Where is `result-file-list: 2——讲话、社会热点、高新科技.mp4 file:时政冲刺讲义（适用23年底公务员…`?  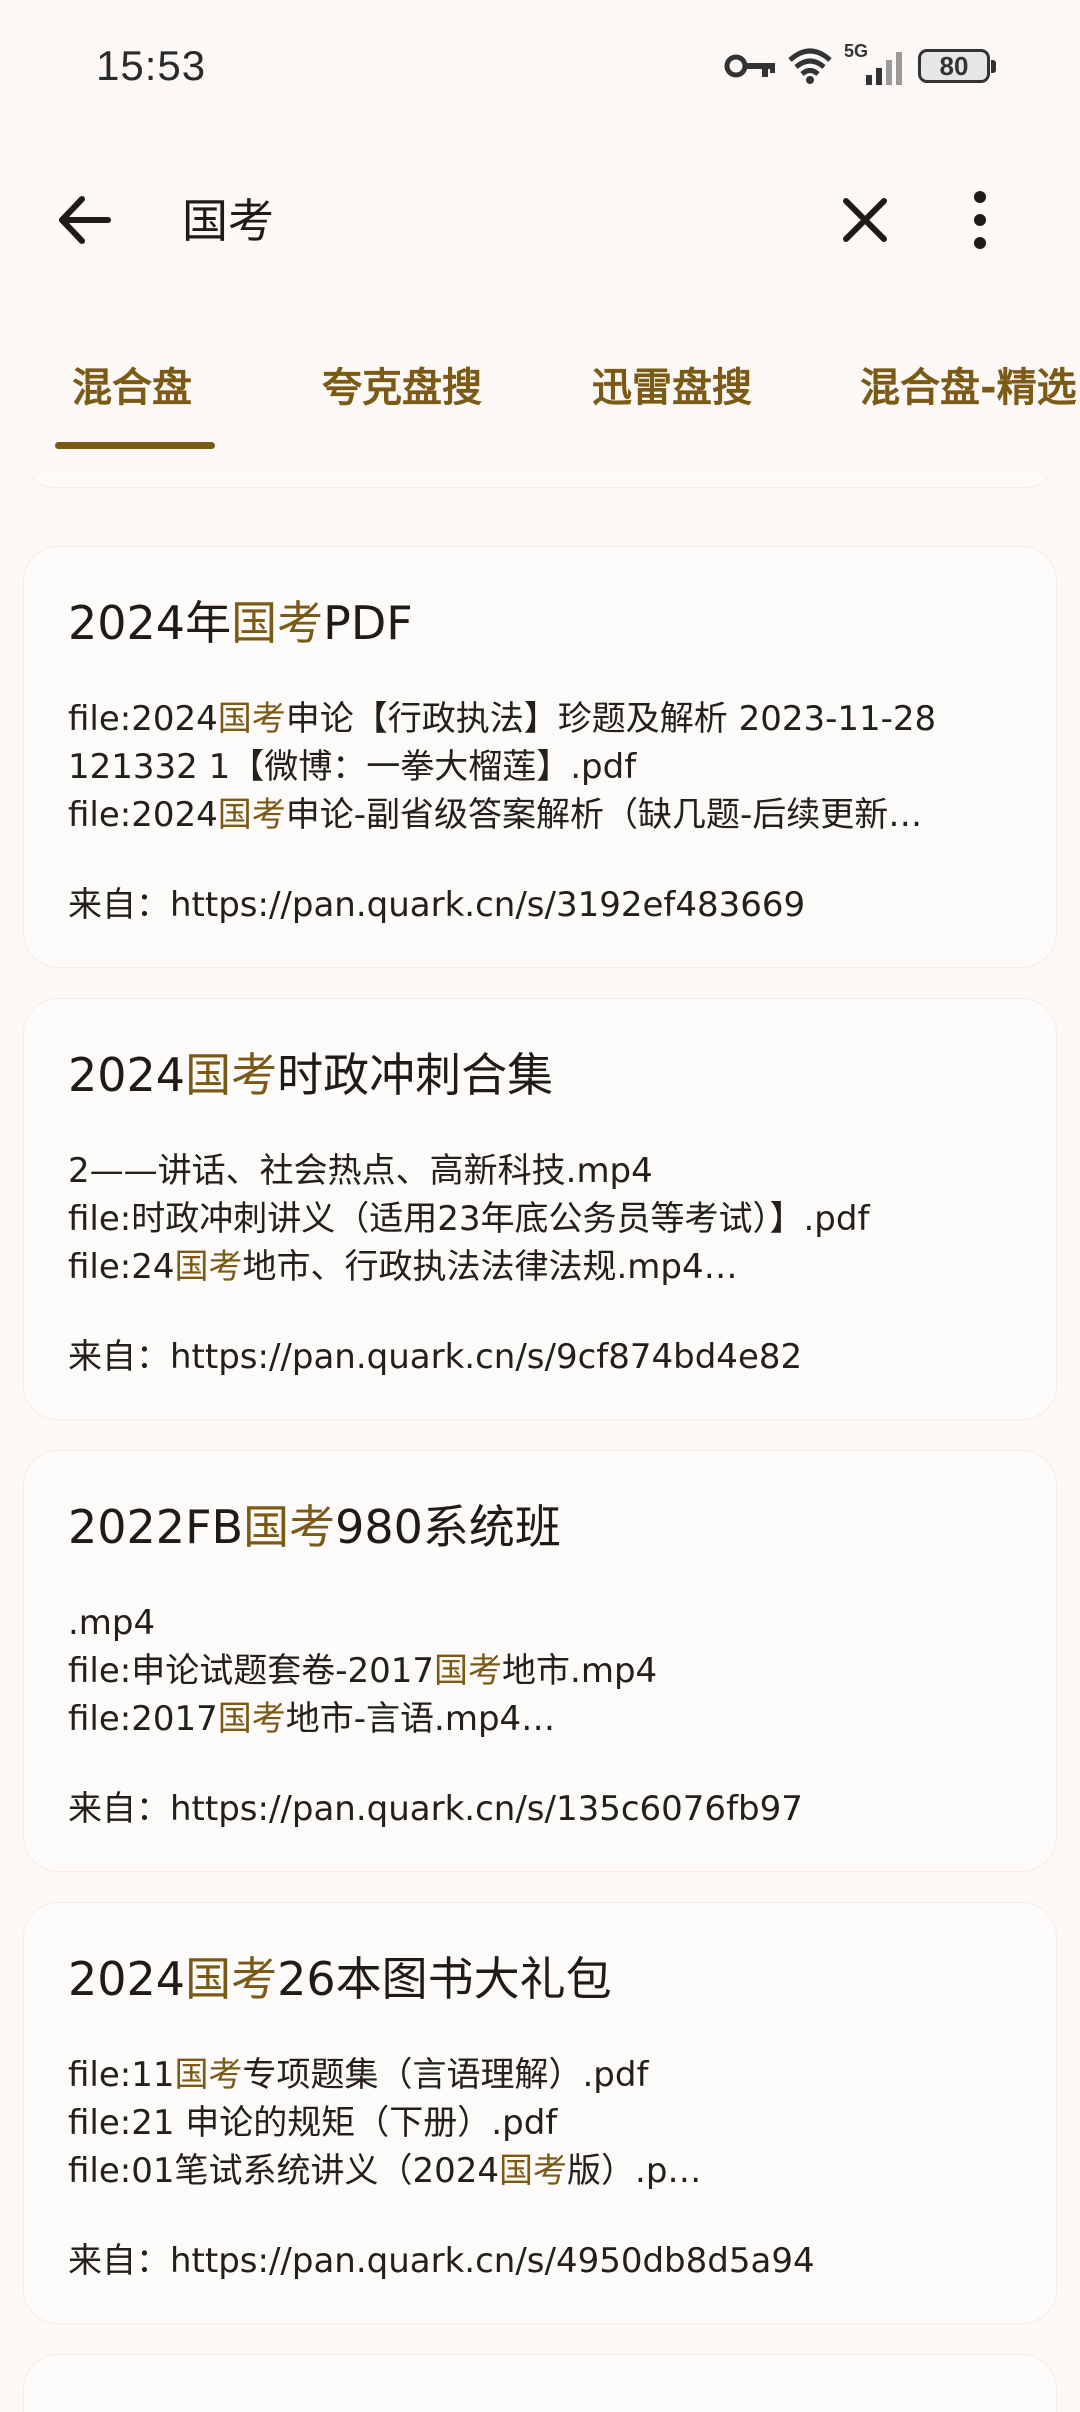
result-file-list: 2——讲话、社会热点、高新科技.mp4 file:时政冲刺讲义（适用23年底公务员… is located at coordinates (547, 1219).